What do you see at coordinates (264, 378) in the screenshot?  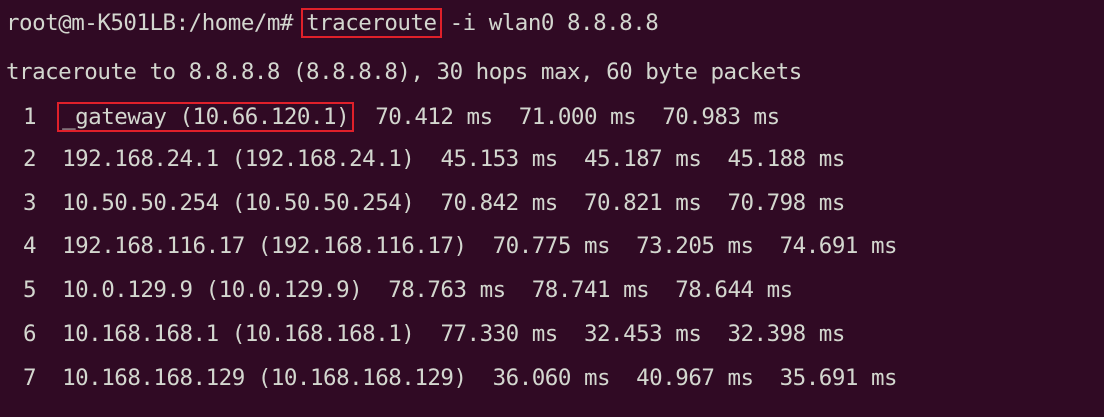 I see `hop-host: 10.168.168.129 (10.168.168.129)` at bounding box center [264, 378].